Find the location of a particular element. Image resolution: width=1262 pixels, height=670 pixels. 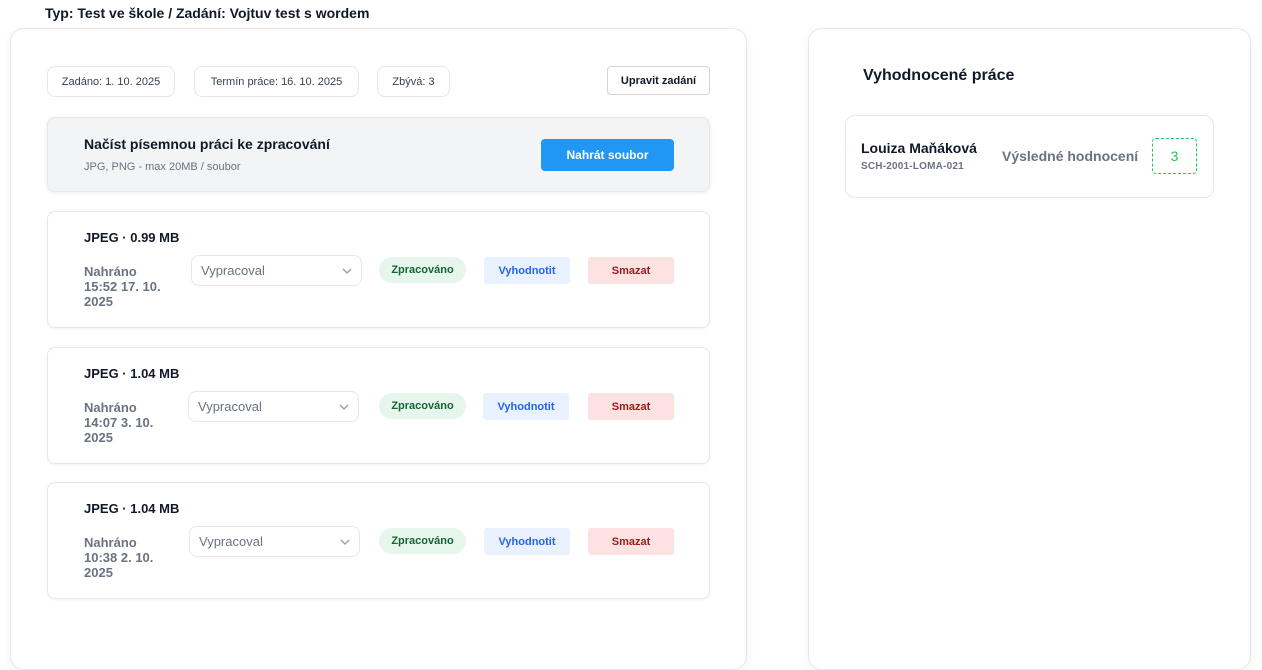

upload-title: Načíst písemnou práci ke zpracování is located at coordinates (207, 144).